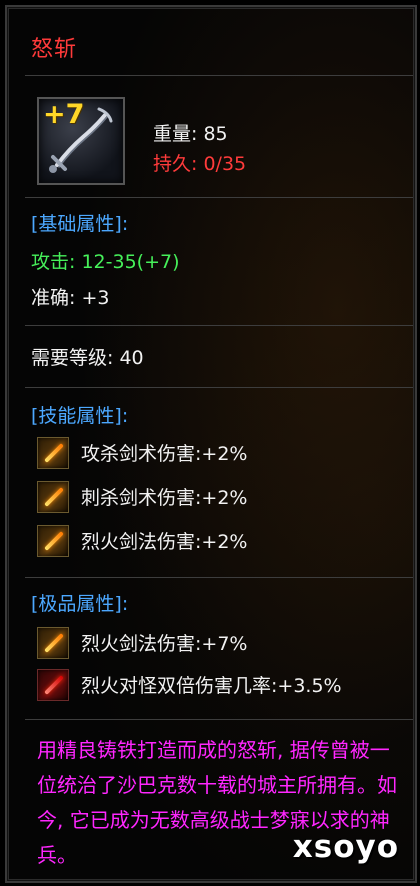  I want to click on fire-sword-red-skill-icon, so click(53, 685).